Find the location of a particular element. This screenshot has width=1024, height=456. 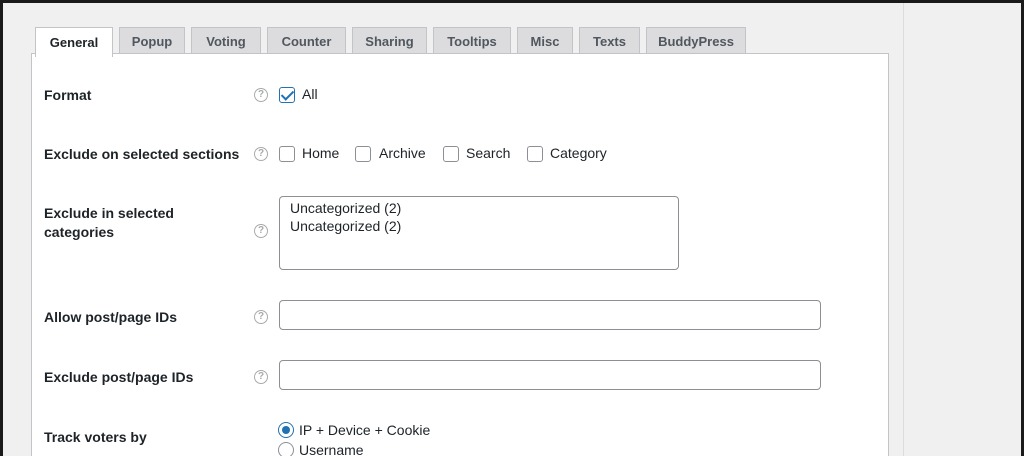

section-archive-checkbox is located at coordinates (363, 154).